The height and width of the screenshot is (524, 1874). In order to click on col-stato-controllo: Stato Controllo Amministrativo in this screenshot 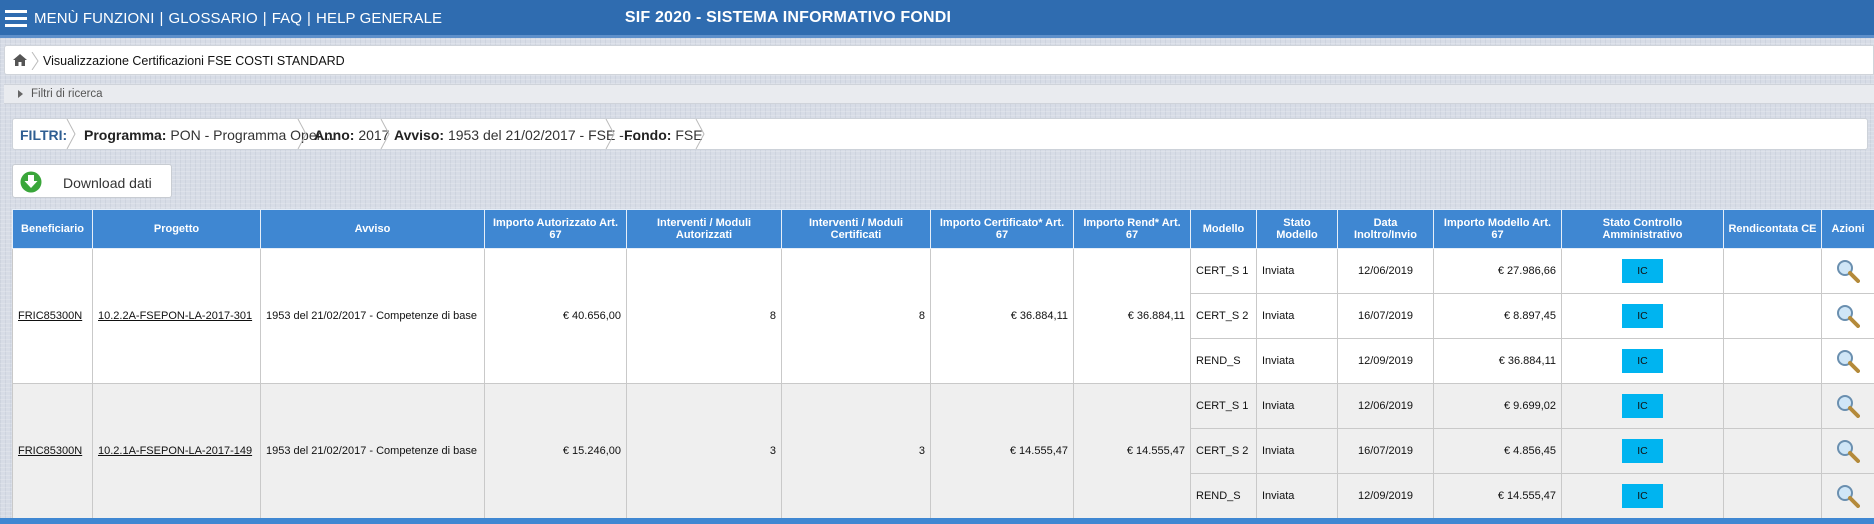, I will do `click(1642, 229)`.